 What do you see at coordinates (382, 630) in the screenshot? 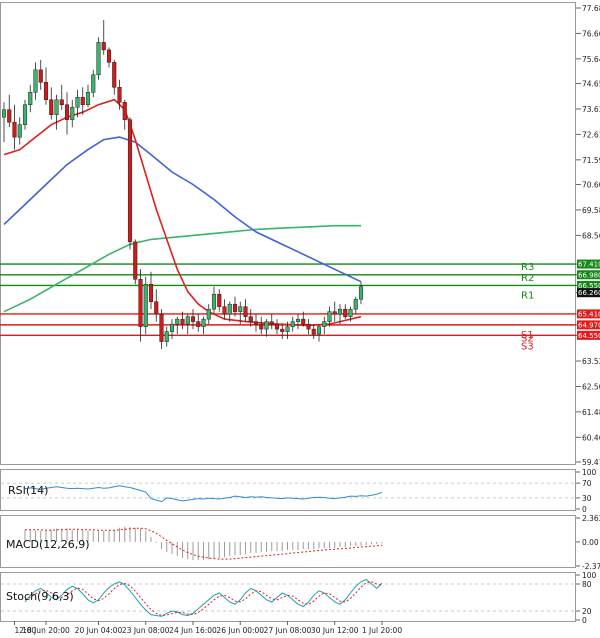
I see `time-tick-label: 1 Jul 20:00` at bounding box center [382, 630].